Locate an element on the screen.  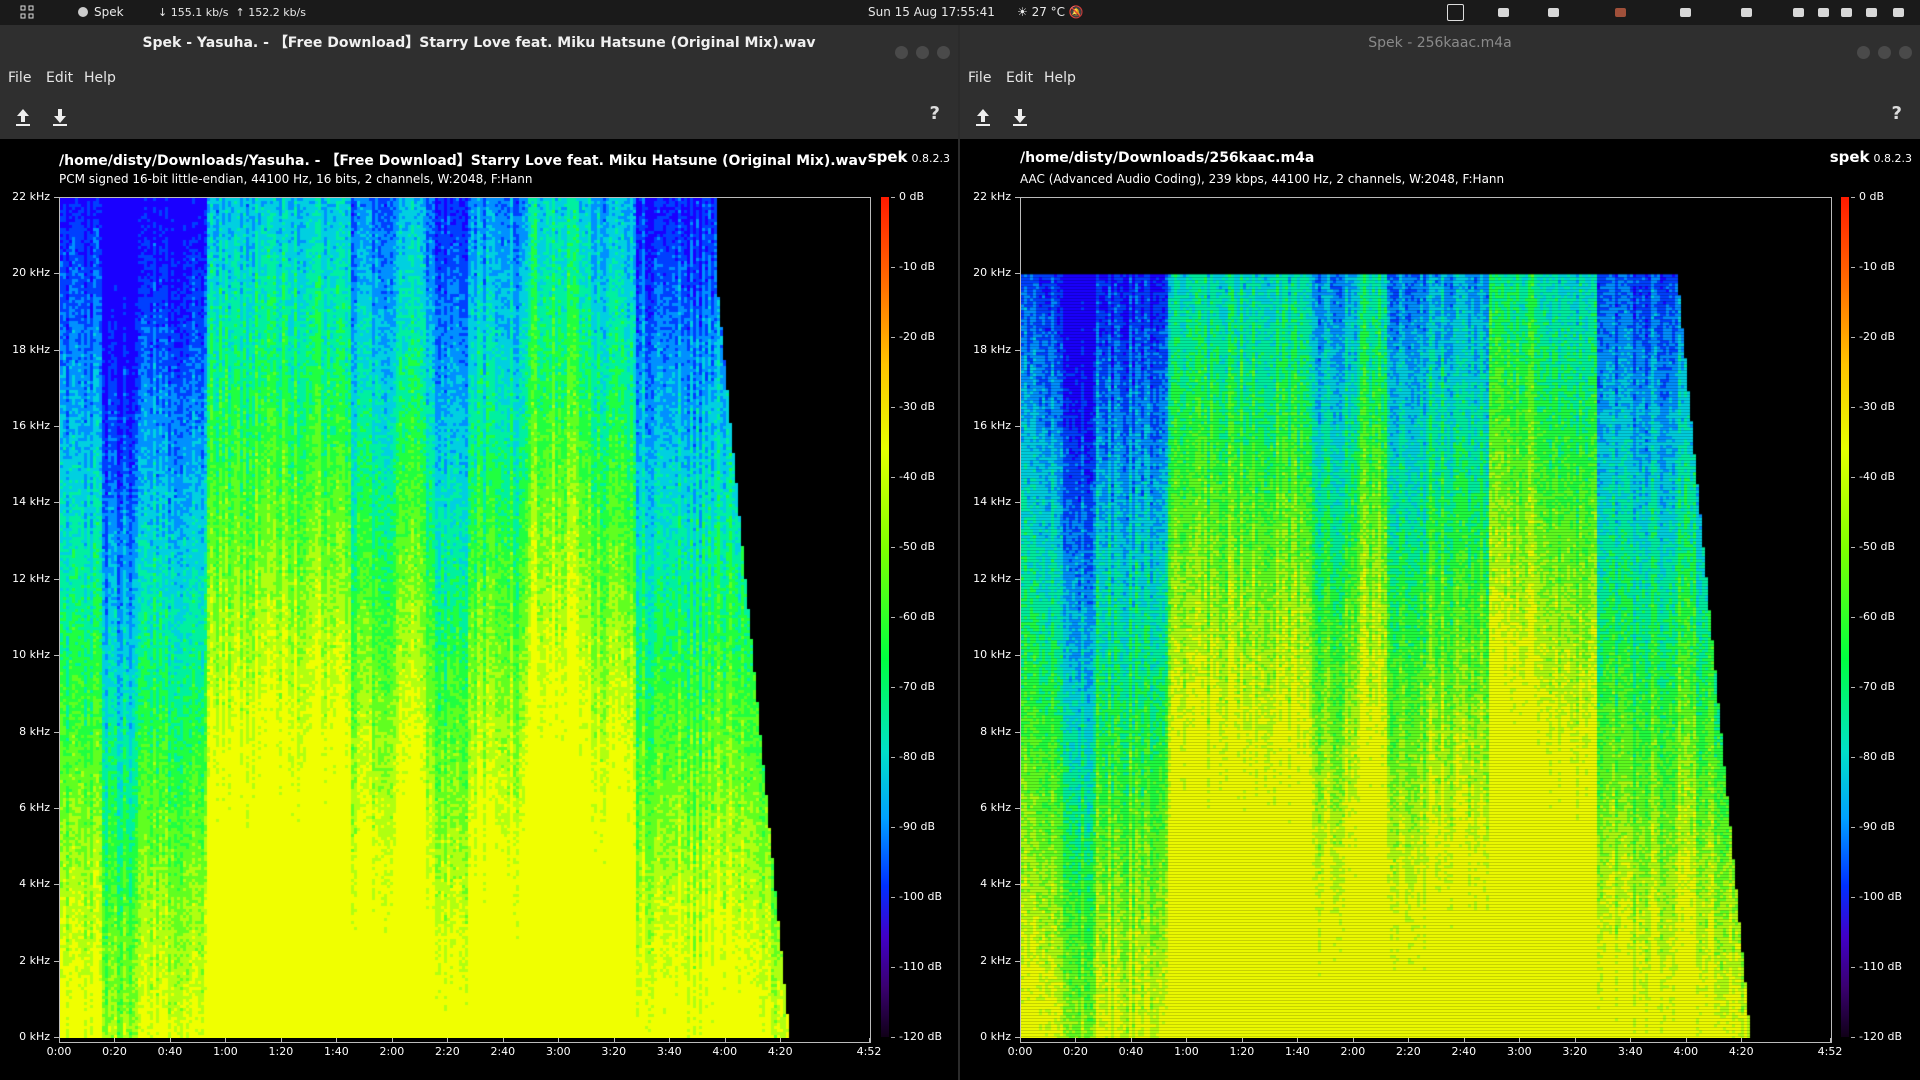
toolbar: ? is located at coordinates (479, 117).